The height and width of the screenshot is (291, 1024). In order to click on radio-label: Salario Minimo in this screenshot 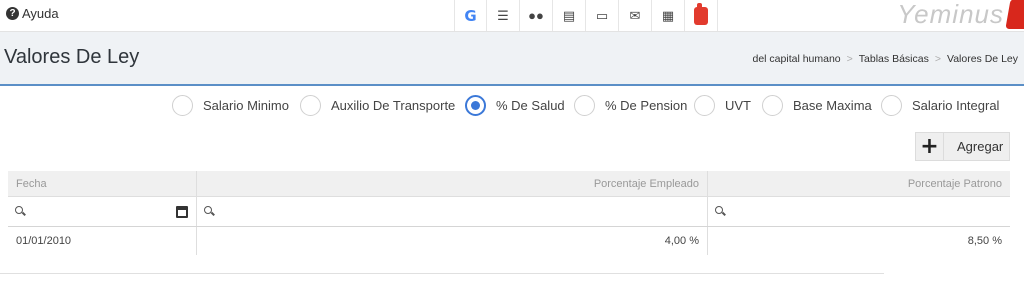, I will do `click(246, 105)`.